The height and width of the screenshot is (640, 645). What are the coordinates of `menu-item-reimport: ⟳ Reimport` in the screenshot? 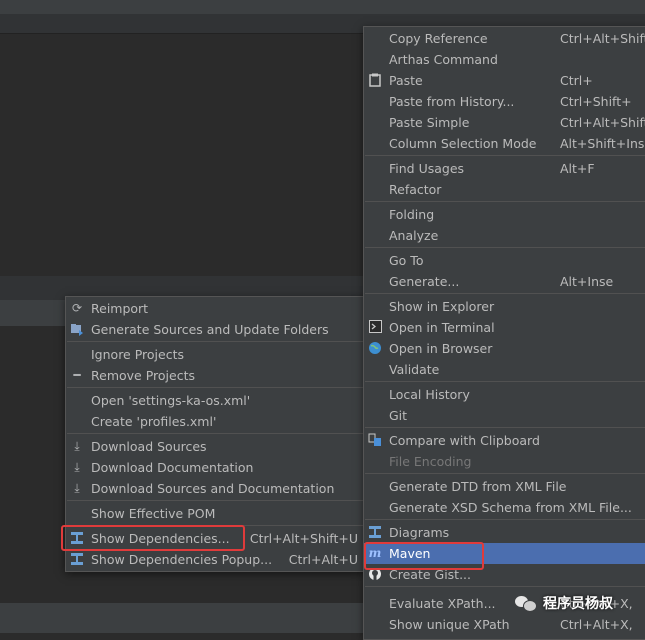 It's located at (216, 308).